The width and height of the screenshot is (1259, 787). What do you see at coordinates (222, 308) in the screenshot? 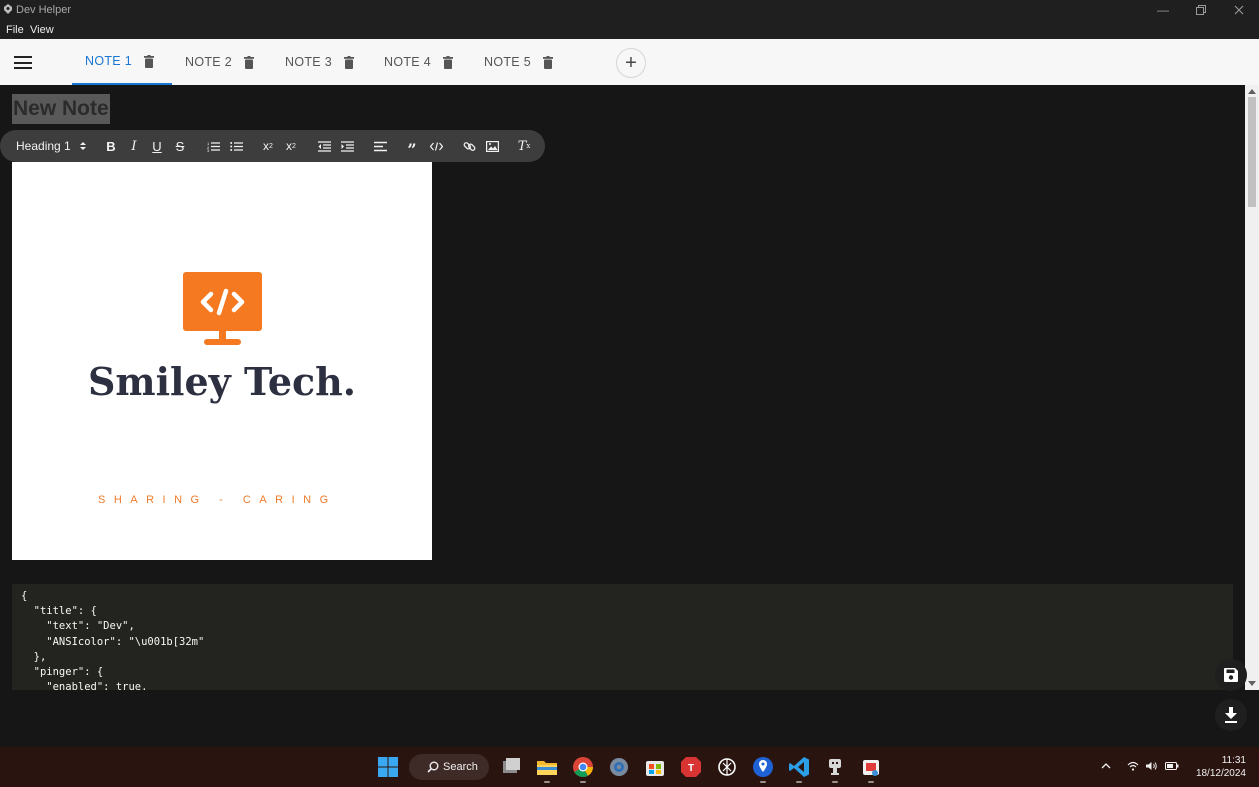
I see `logo-monitor-icon` at bounding box center [222, 308].